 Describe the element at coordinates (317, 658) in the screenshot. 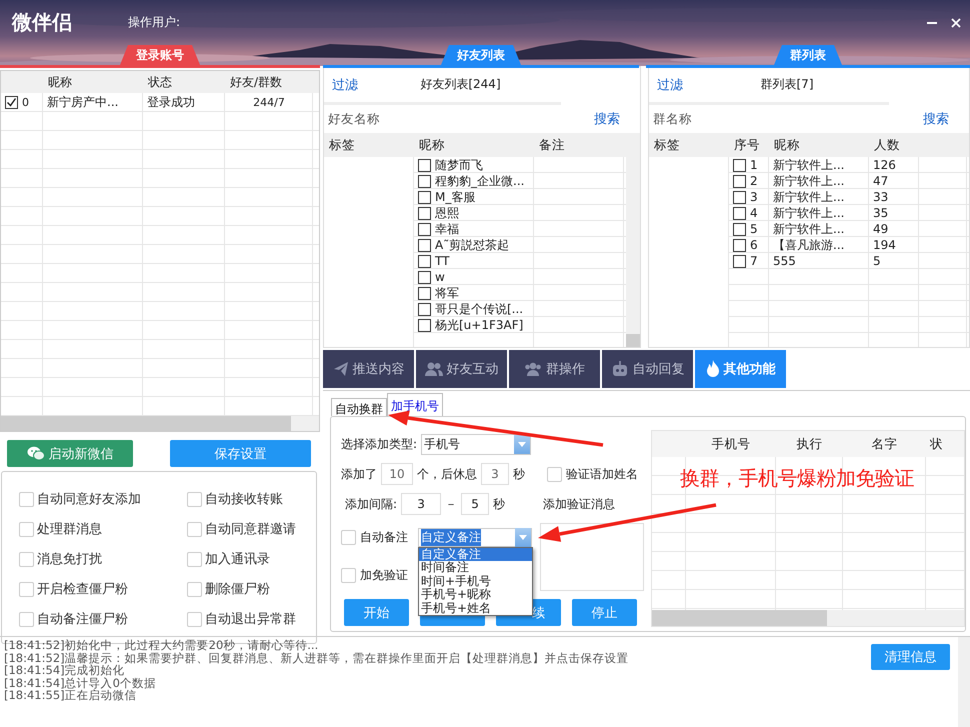

I see `log-line: [18:41:52]温馨提示：如果需要护群、回复群消息、新人进群等，需在群操作里面开启【处理群消息】并点击保存设置` at that location.